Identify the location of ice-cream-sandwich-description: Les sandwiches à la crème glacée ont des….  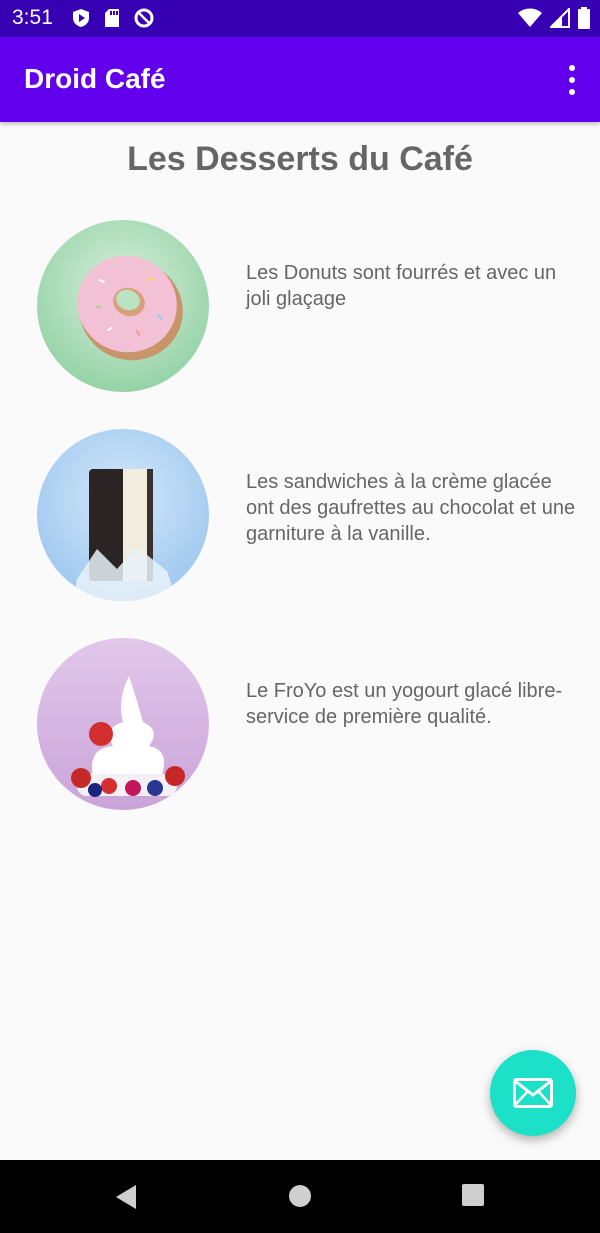
(411, 508).